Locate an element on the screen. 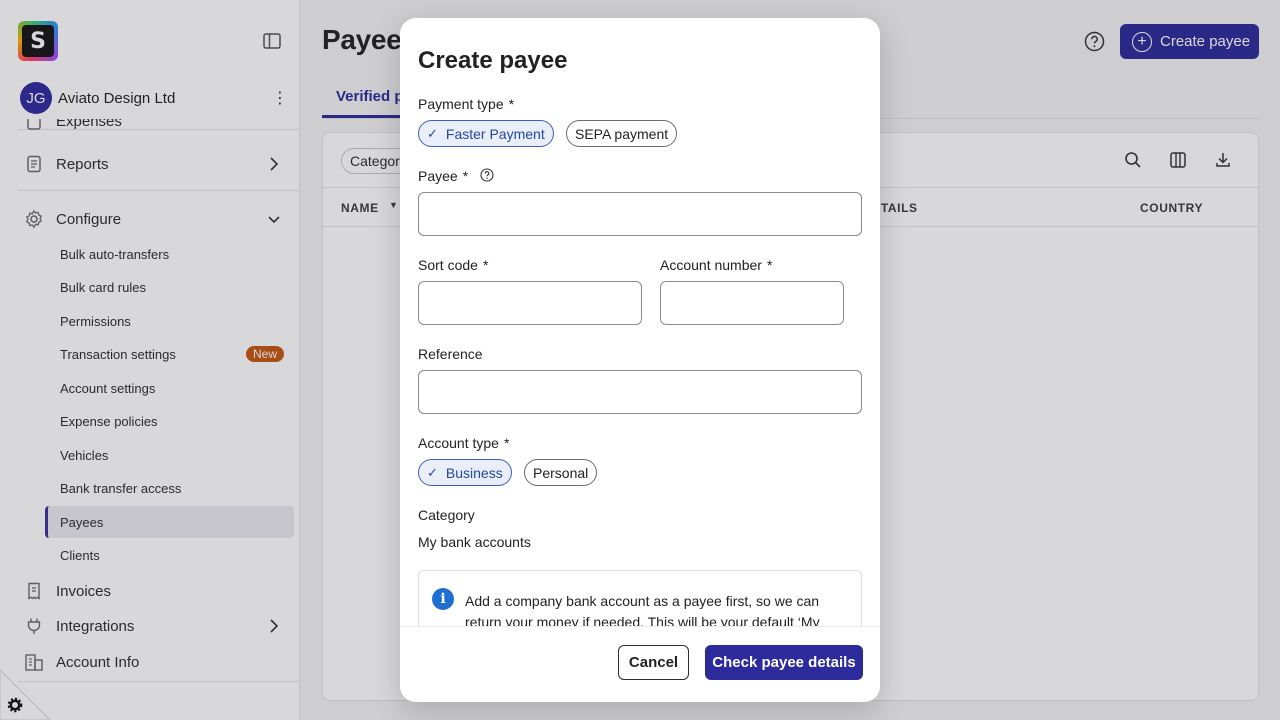 This screenshot has width=1280, height=720. account-number-input is located at coordinates (752, 303).